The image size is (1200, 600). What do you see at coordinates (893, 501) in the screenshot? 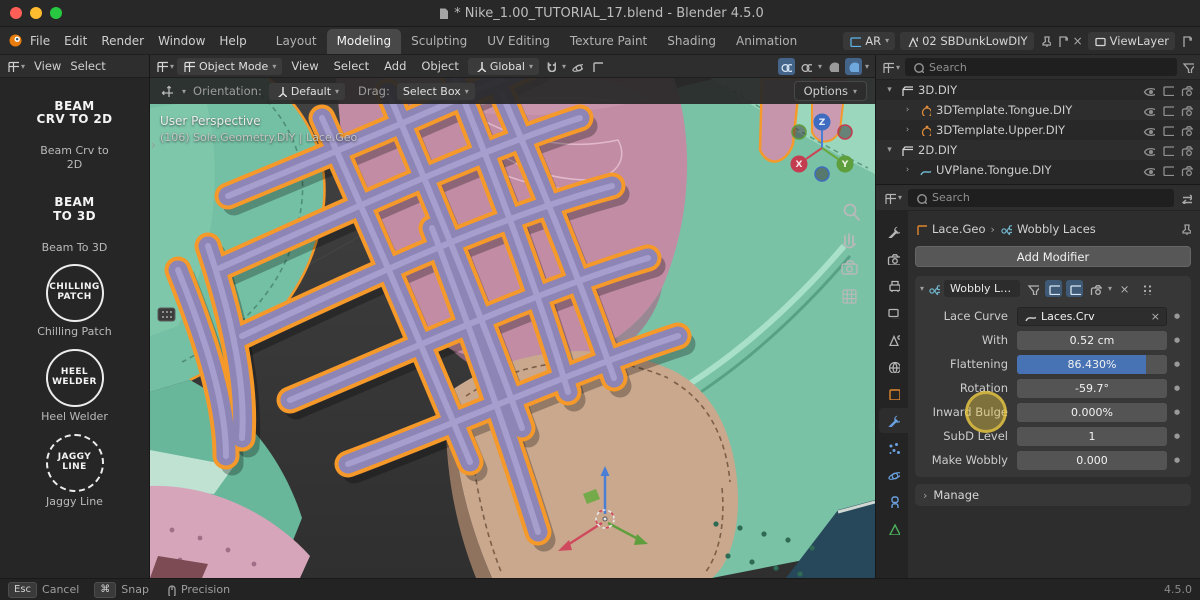
I see `tab-constraints` at bounding box center [893, 501].